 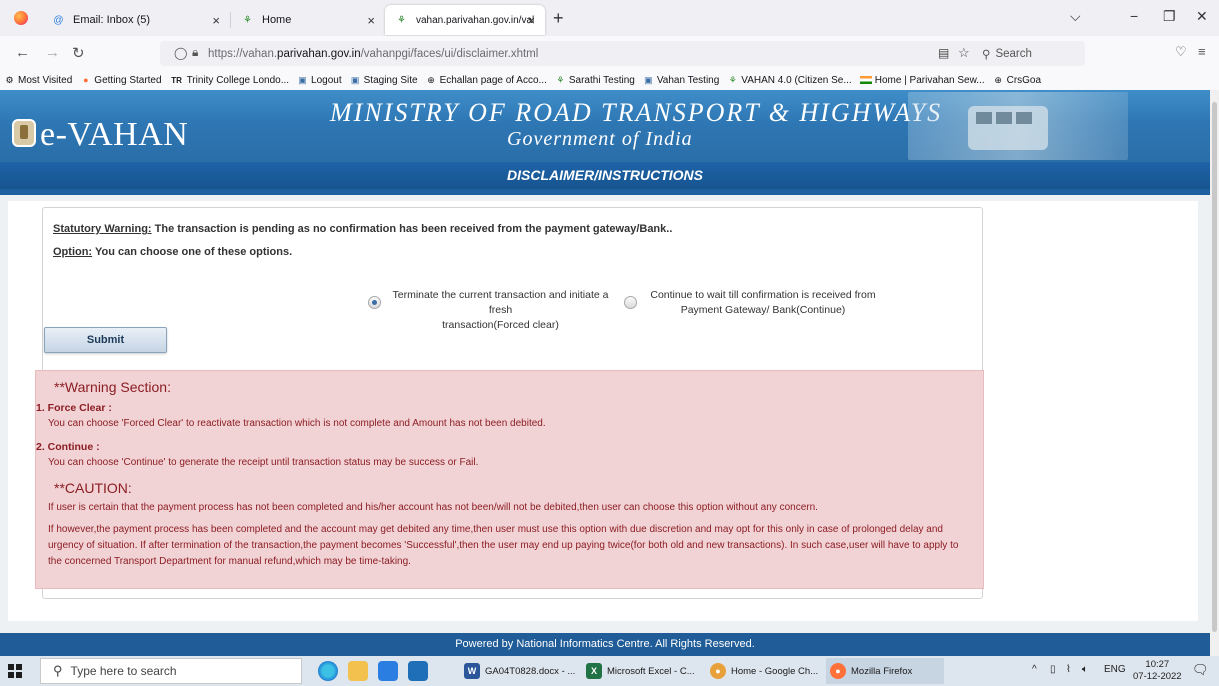 What do you see at coordinates (21, 18) in the screenshot?
I see `firefox-menu-icon` at bounding box center [21, 18].